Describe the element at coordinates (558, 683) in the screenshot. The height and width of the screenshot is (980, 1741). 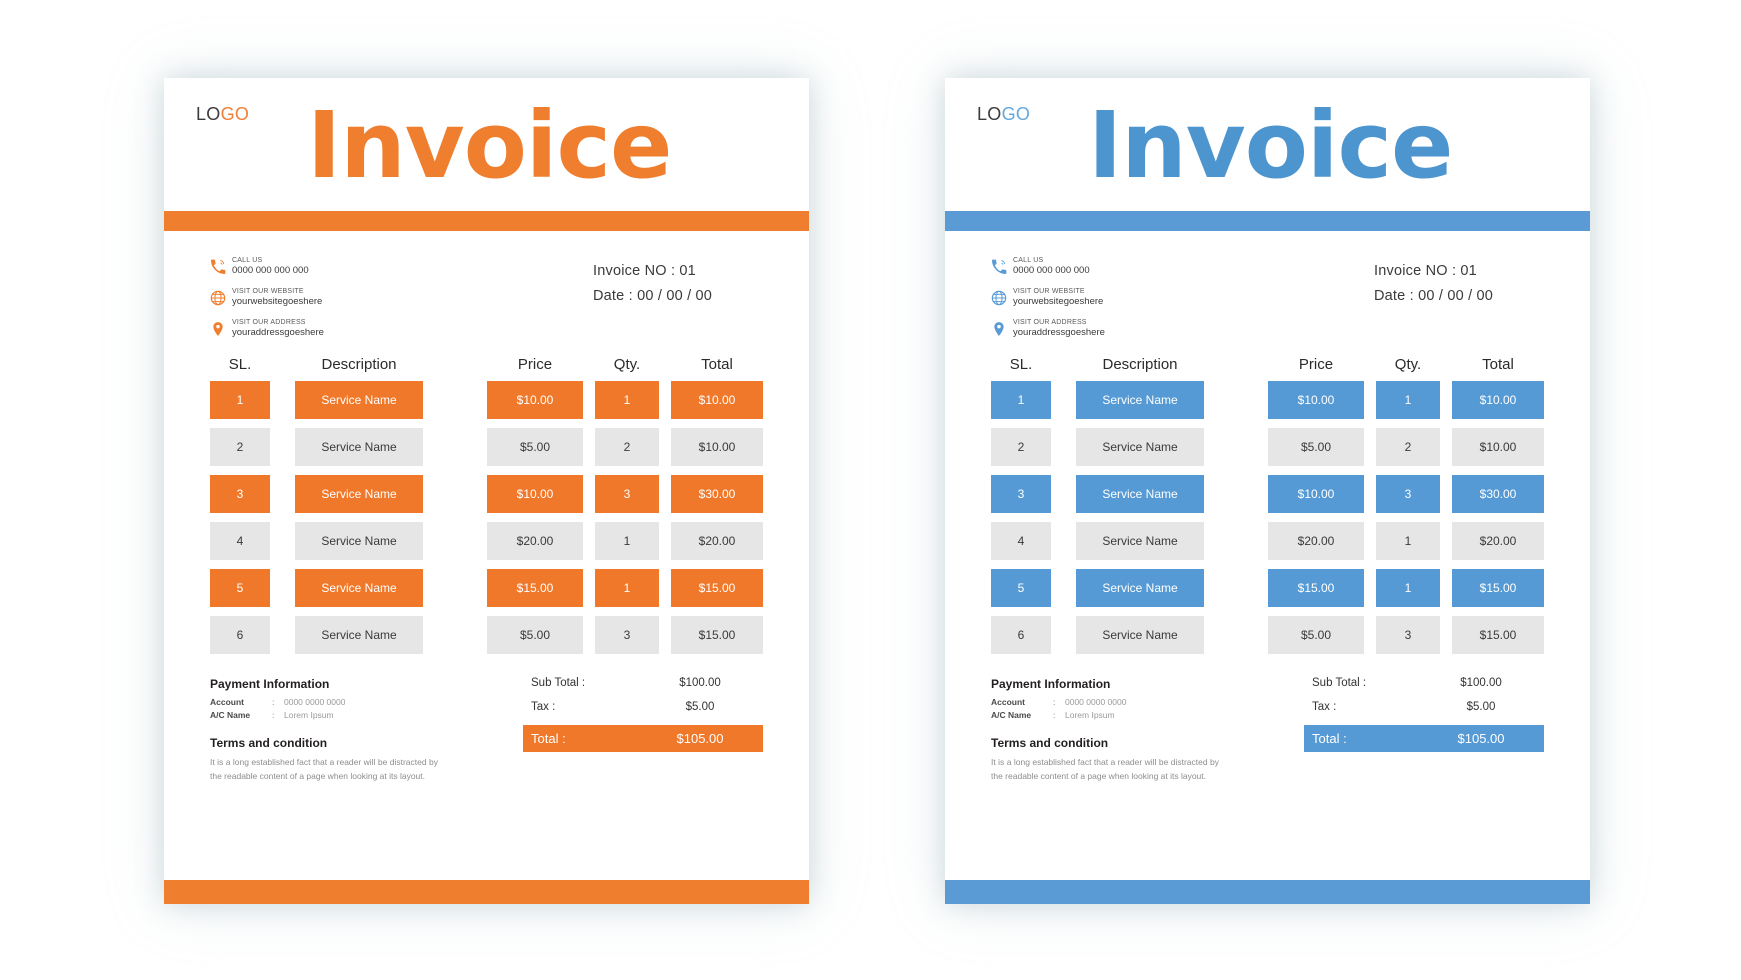
I see `total-label: Sub Total :` at that location.